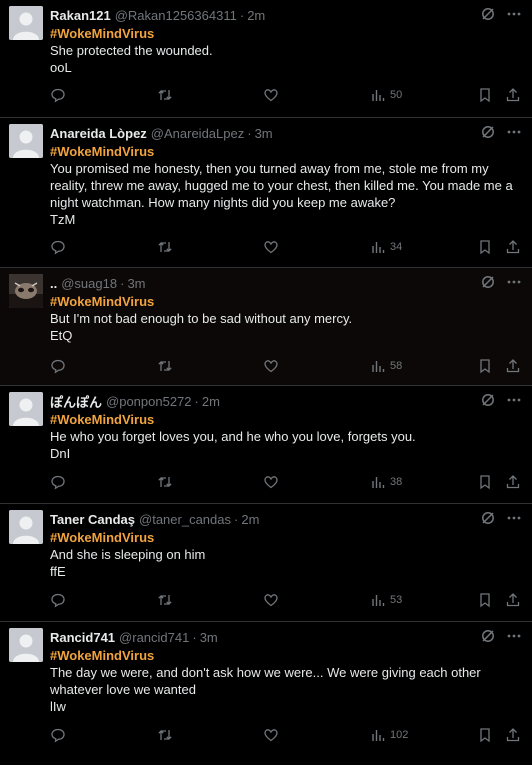 Image resolution: width=532 pixels, height=765 pixels. I want to click on user-handle: @ponpon5272, so click(149, 401).